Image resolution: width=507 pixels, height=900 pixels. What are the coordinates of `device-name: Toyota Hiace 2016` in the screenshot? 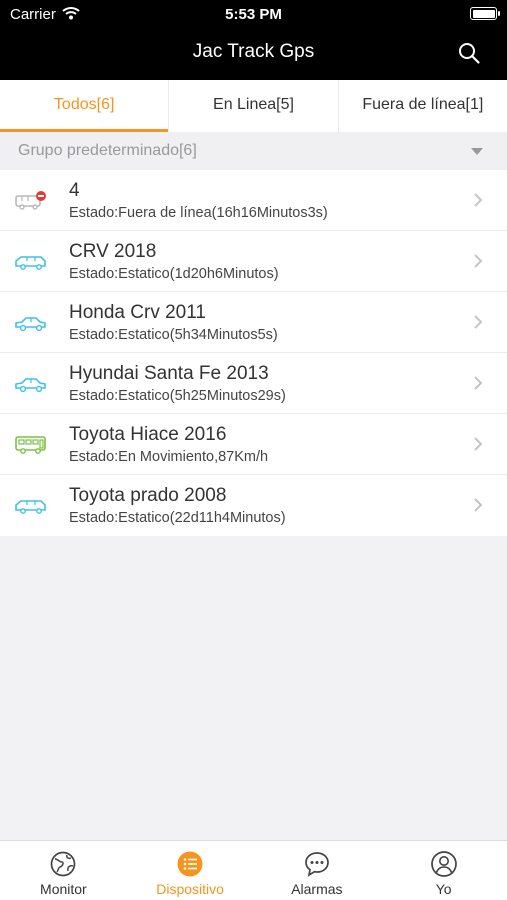 It's located at (148, 434).